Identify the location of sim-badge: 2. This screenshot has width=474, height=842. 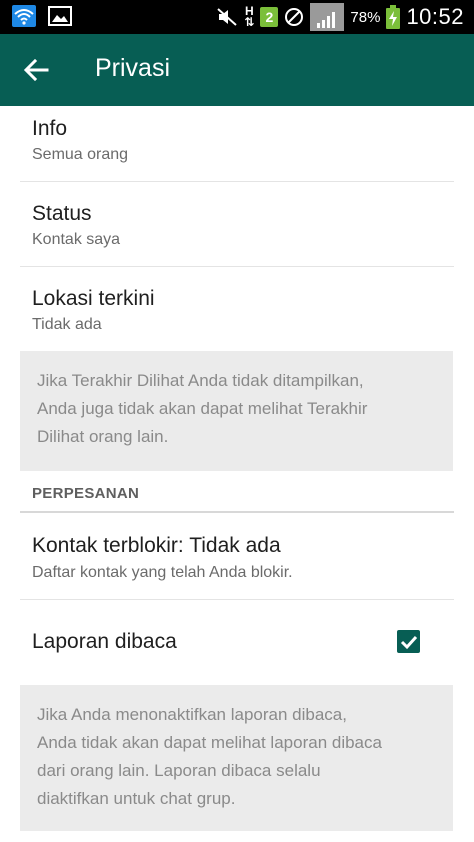
(269, 17).